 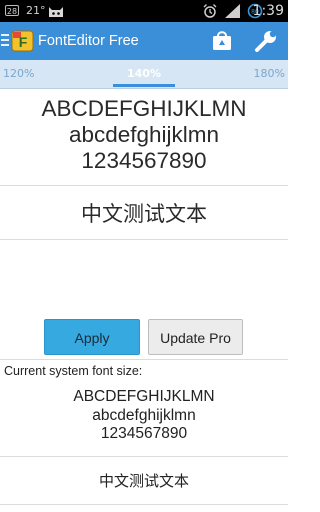 I want to click on notification-badge: 28, so click(x=12, y=10).